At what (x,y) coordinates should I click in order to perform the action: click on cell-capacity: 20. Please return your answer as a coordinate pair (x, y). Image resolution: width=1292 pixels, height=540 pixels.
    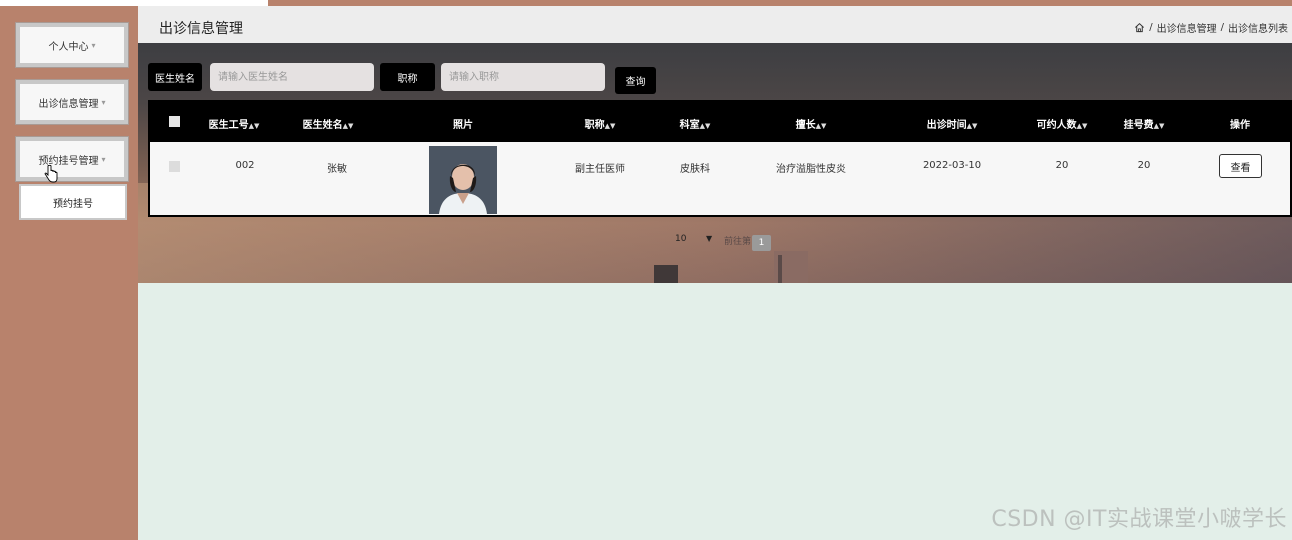
    Looking at the image, I should click on (1062, 165).